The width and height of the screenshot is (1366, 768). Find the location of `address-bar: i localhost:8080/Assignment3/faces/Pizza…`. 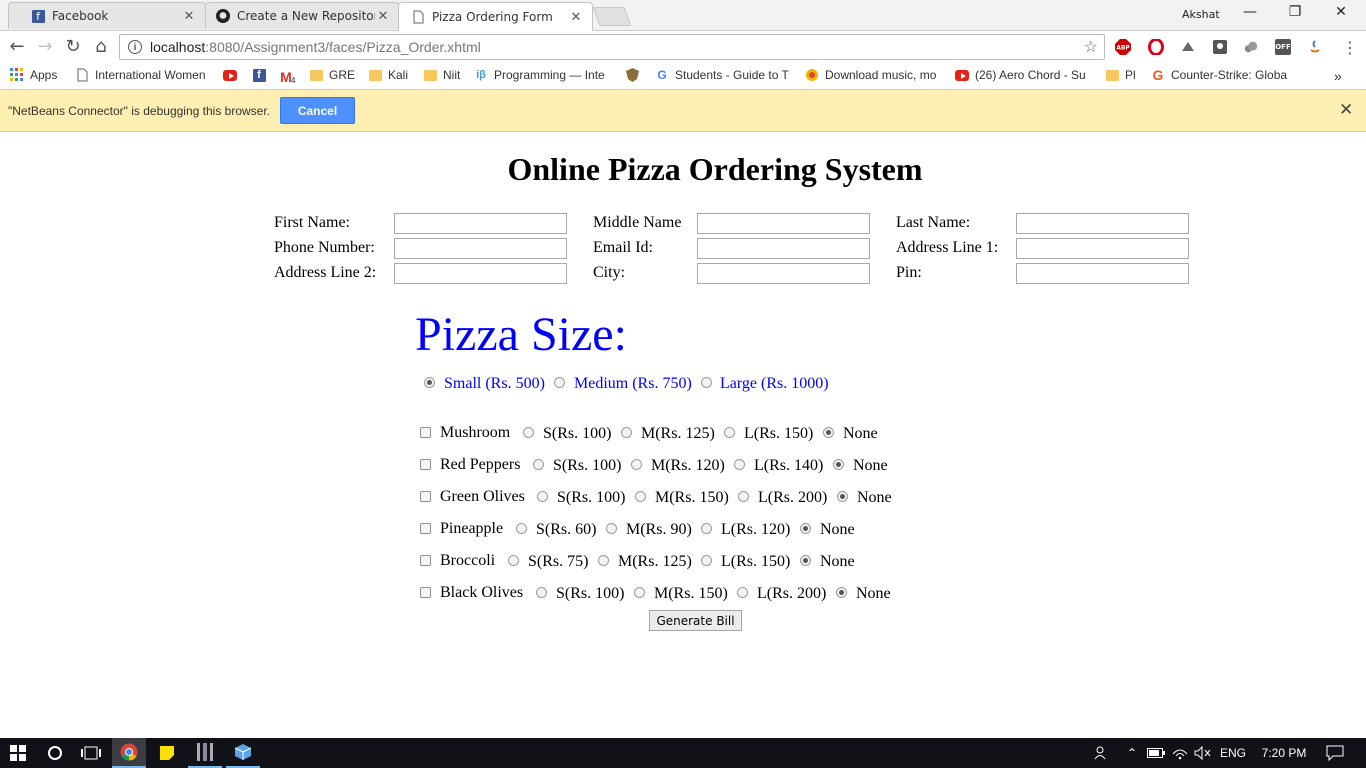

address-bar: i localhost:8080/Assignment3/faces/Pizza… is located at coordinates (612, 47).